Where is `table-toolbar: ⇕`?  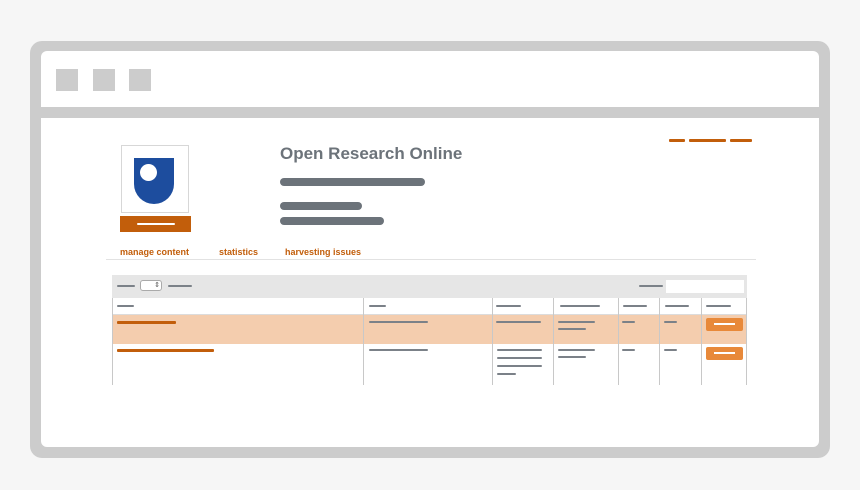
table-toolbar: ⇕ is located at coordinates (429, 286).